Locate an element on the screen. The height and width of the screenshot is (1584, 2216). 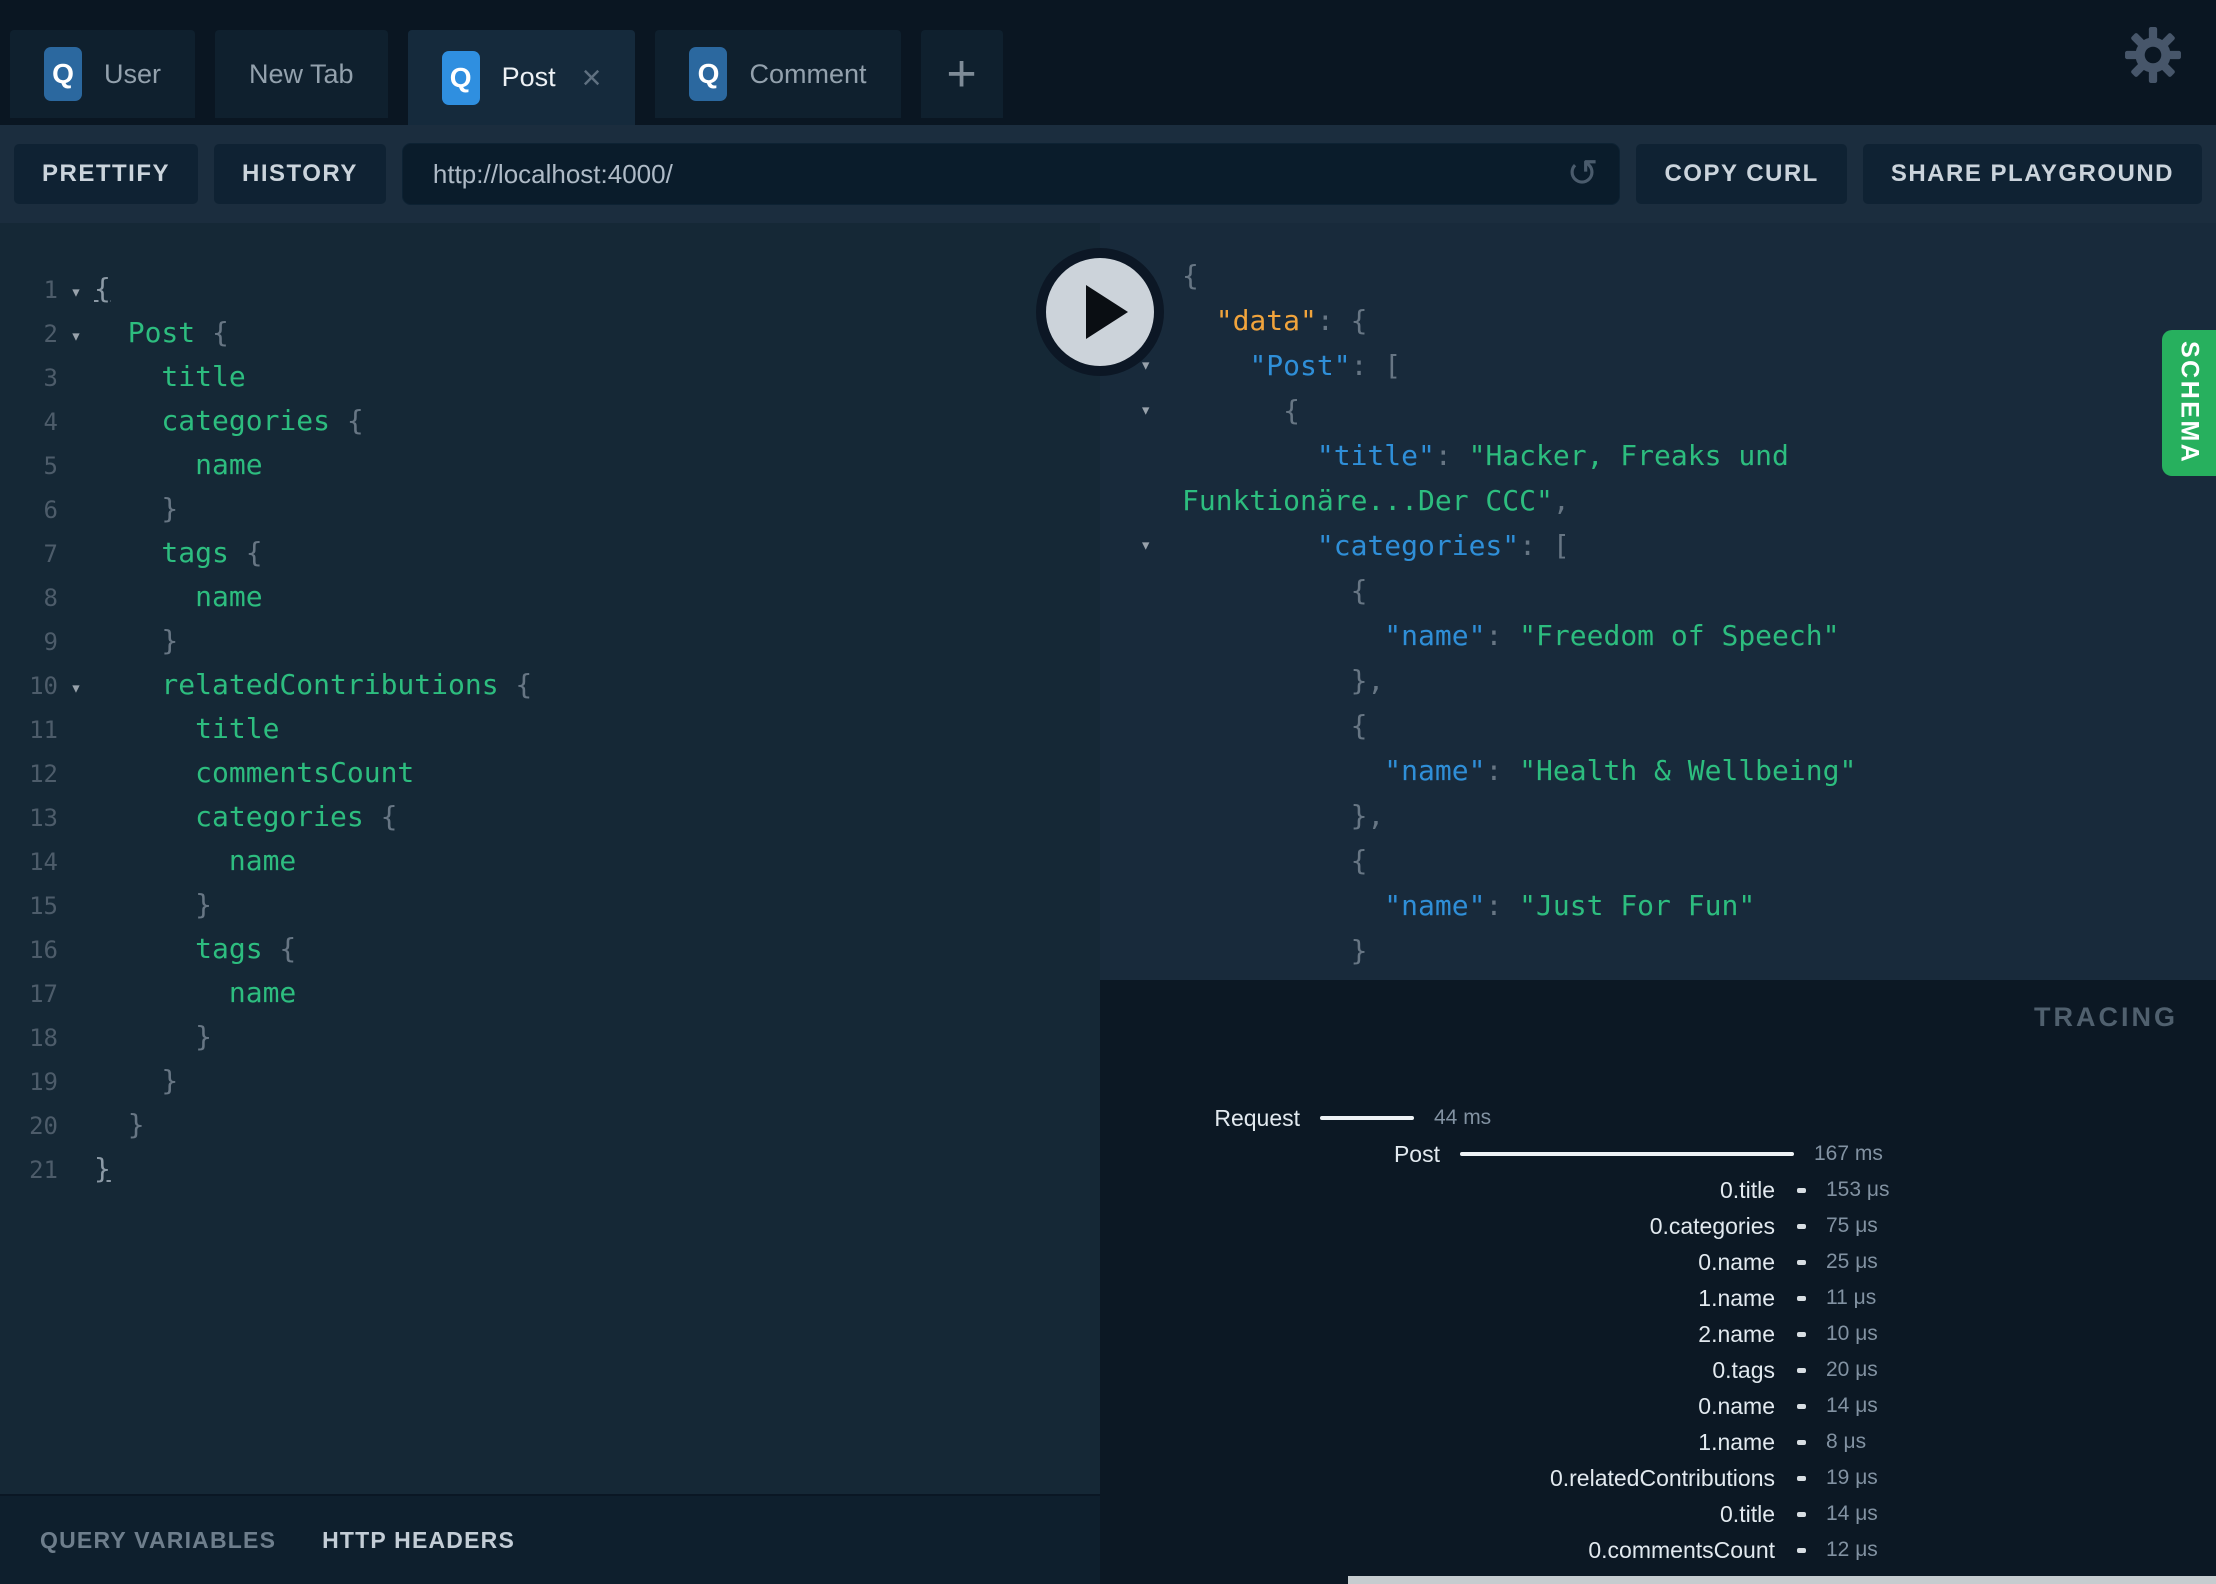
tab-new-tab: New Tab is located at coordinates (301, 74).